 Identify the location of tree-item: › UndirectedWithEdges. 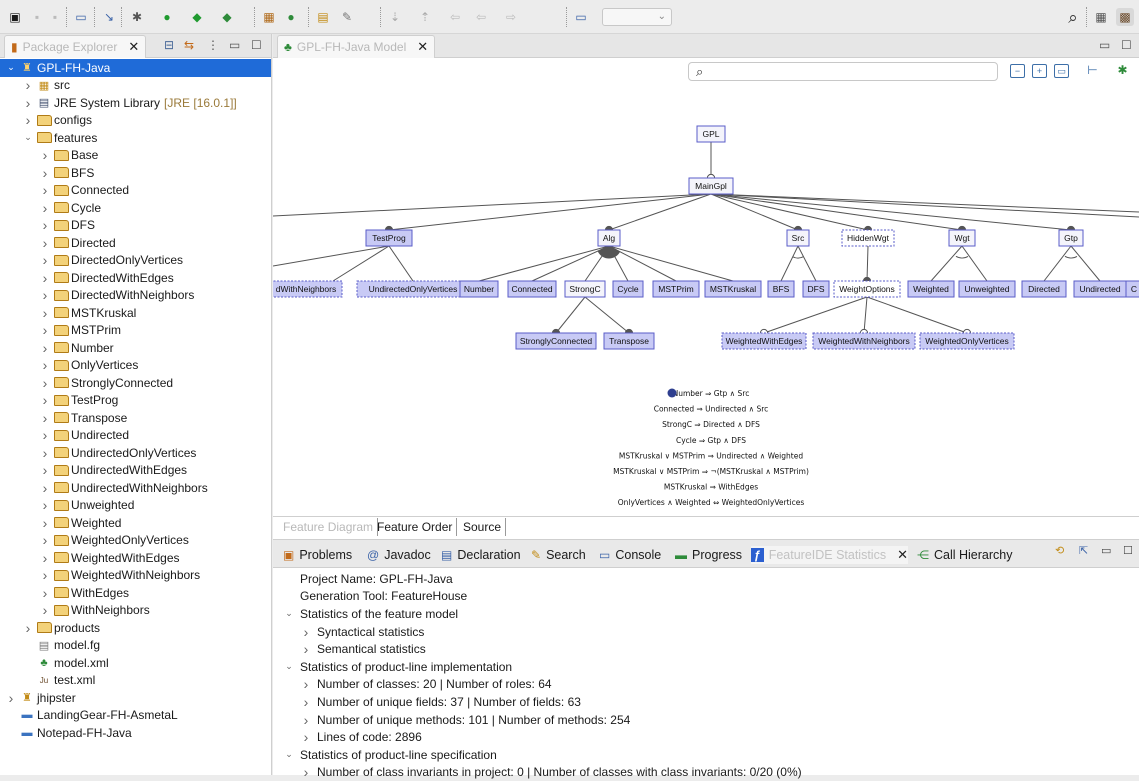
(135, 471).